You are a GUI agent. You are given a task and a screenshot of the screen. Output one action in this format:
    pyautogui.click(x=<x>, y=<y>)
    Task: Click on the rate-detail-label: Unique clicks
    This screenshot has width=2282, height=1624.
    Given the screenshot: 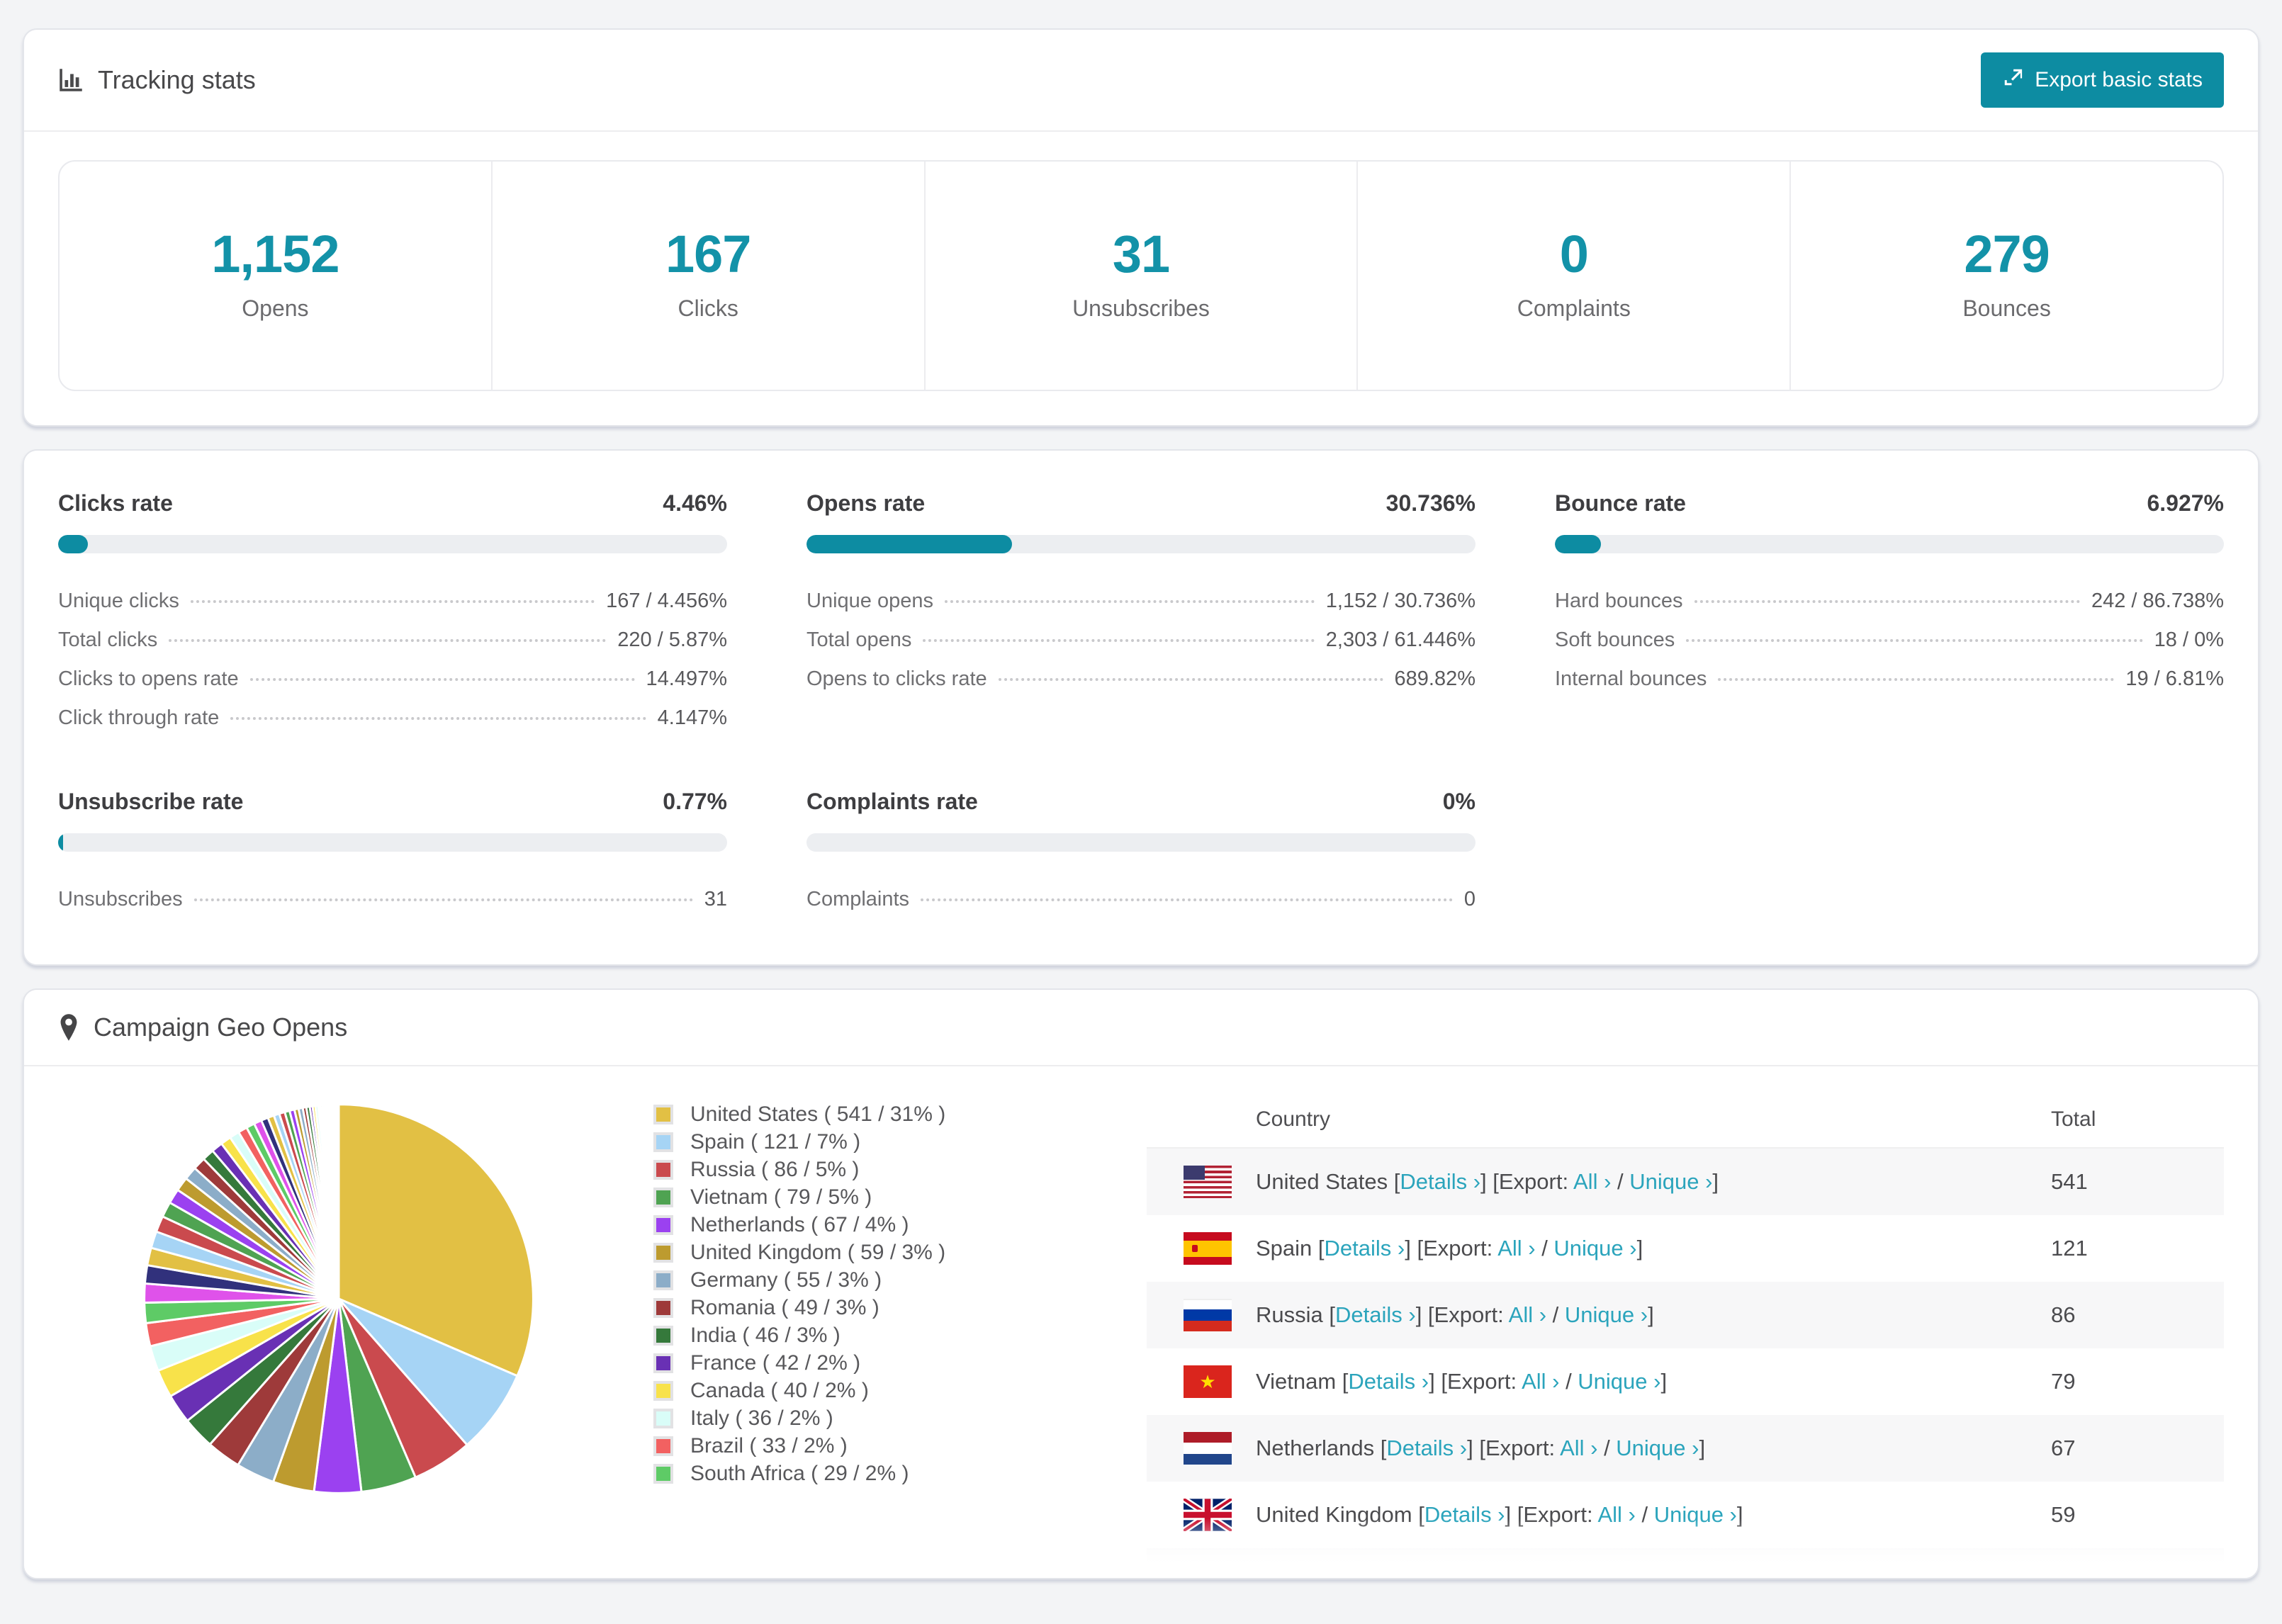 What is the action you would take?
    pyautogui.click(x=118, y=601)
    